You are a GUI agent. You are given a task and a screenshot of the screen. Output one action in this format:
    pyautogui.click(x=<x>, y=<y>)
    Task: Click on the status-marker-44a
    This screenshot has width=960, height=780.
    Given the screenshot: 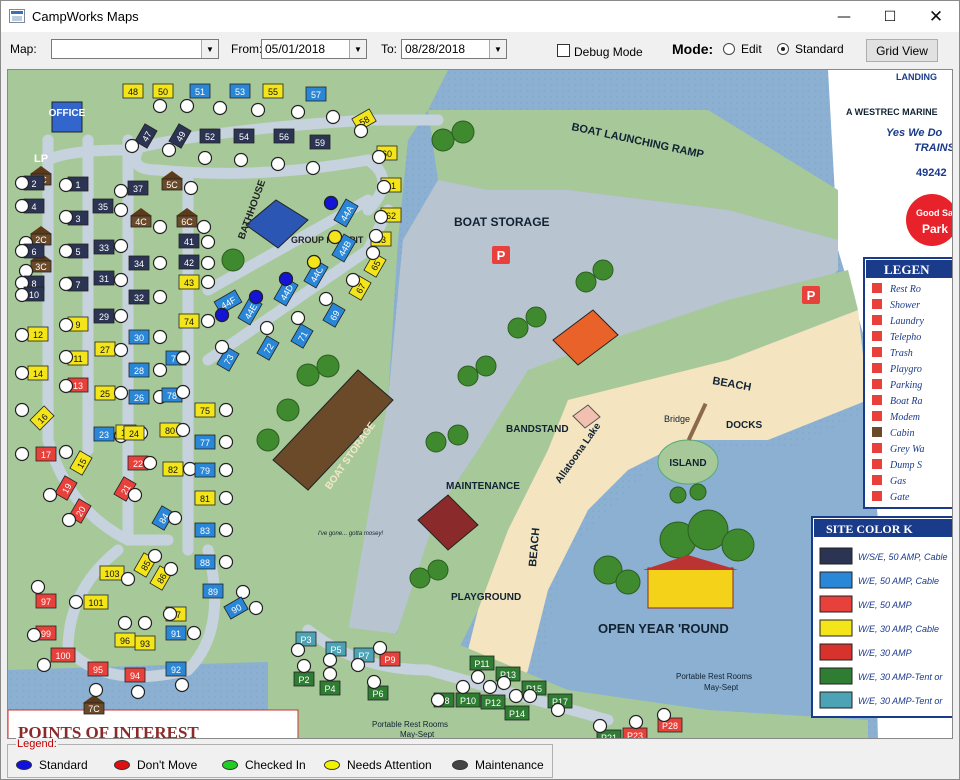 What is the action you would take?
    pyautogui.click(x=331, y=203)
    